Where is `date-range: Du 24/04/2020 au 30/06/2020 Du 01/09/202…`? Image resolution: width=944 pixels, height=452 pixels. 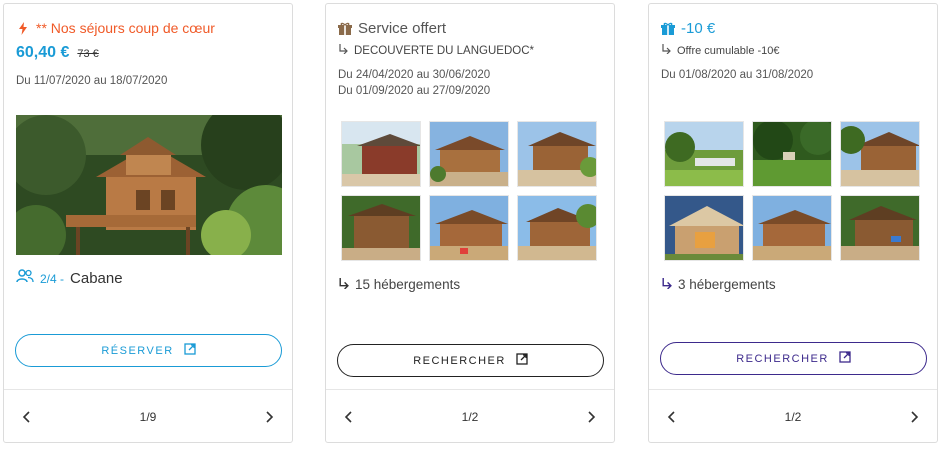 date-range: Du 24/04/2020 au 30/06/2020 Du 01/09/202… is located at coordinates (414, 83).